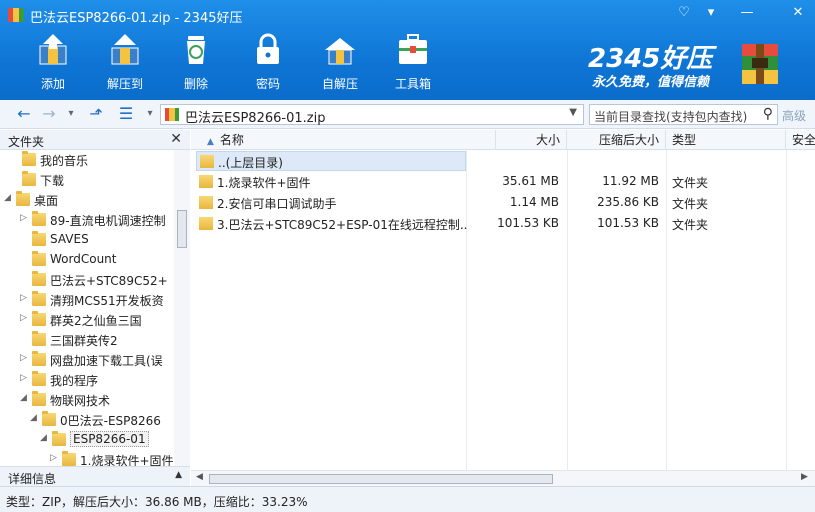 The image size is (815, 512). I want to click on delete-button: 删除, so click(196, 63).